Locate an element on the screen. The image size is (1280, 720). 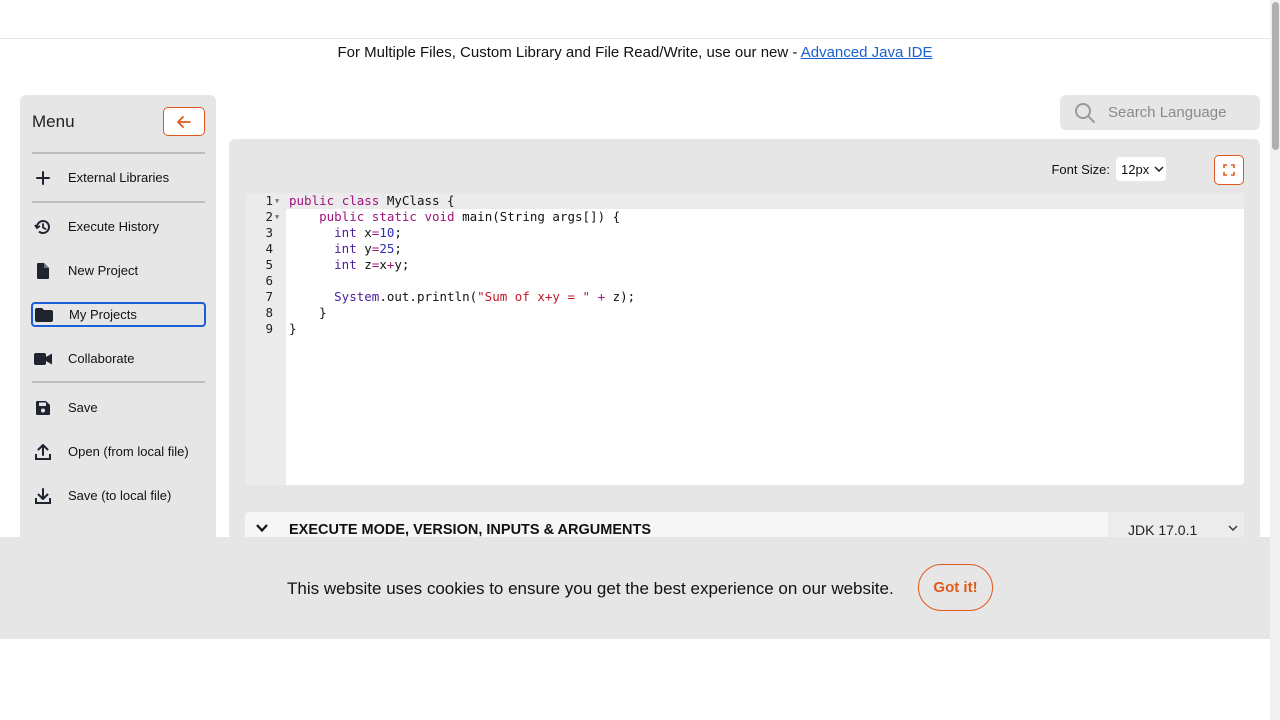
search-input is located at coordinates (1178, 112).